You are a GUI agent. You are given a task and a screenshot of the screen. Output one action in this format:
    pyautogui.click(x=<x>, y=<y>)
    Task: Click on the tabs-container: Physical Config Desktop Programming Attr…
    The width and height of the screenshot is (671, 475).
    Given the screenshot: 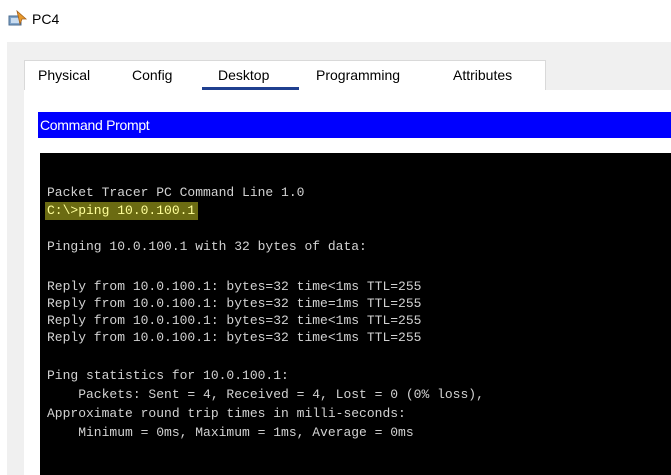 What is the action you would take?
    pyautogui.click(x=285, y=75)
    